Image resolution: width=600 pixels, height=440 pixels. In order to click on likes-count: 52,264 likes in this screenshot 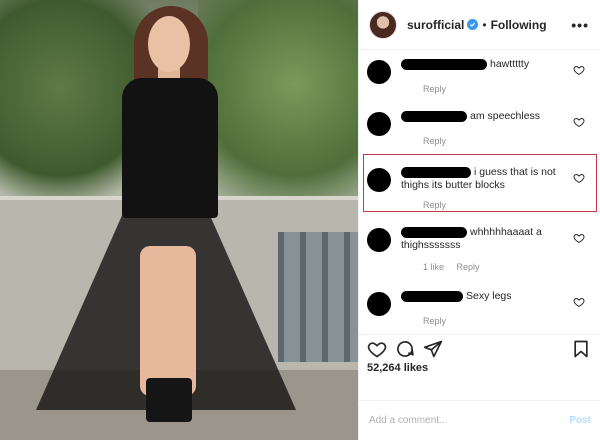, I will do `click(397, 368)`.